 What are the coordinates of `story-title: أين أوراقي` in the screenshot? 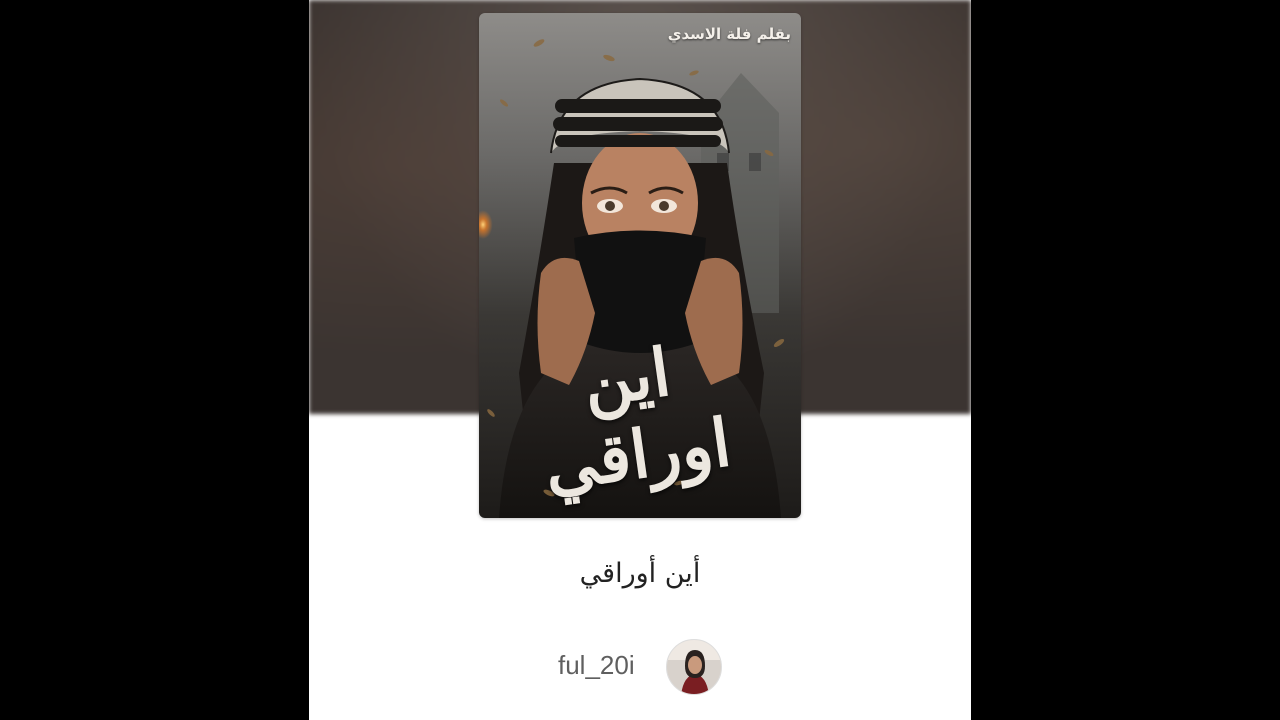 It's located at (640, 573).